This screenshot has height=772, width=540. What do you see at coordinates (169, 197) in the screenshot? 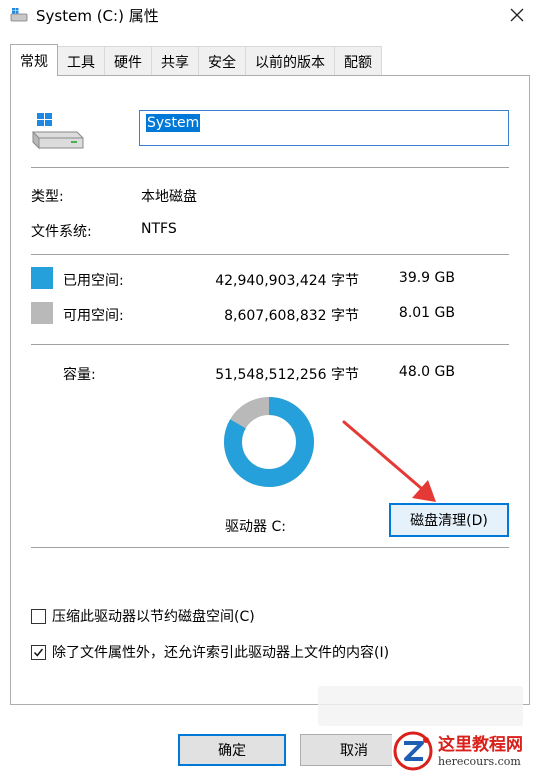
I see `type-value: 本地磁盘` at bounding box center [169, 197].